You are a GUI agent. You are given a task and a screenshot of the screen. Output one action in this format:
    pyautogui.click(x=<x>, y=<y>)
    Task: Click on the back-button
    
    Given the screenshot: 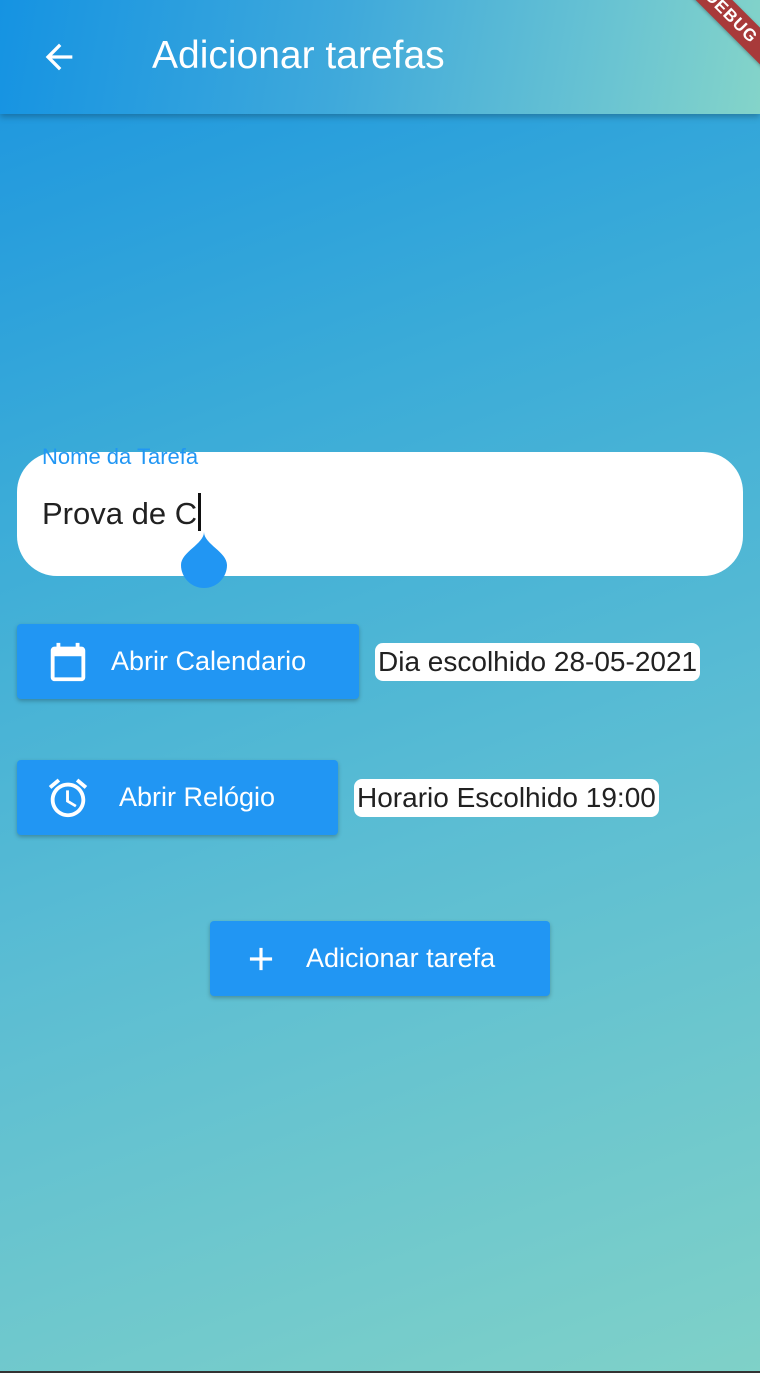 What is the action you would take?
    pyautogui.click(x=59, y=57)
    